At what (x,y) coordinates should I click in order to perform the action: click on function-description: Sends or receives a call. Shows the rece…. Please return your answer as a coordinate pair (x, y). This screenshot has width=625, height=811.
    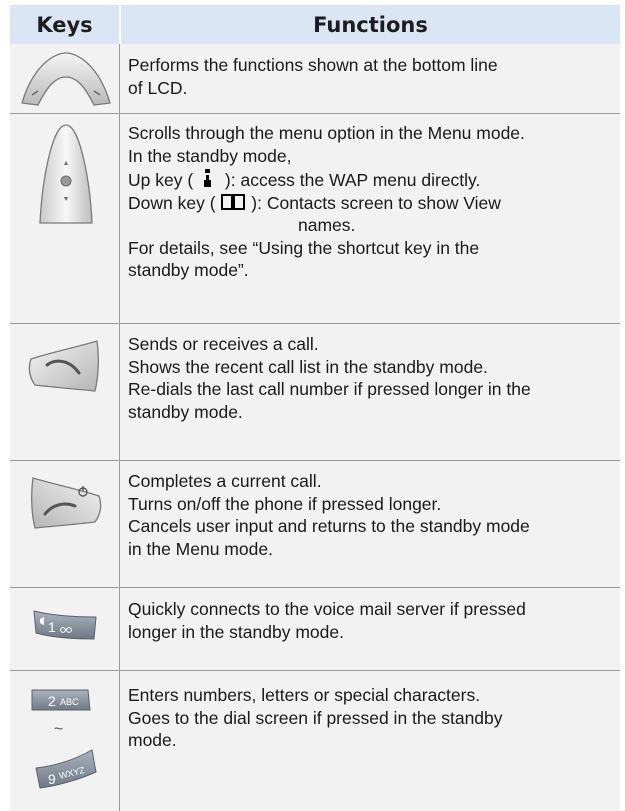
    Looking at the image, I should click on (371, 378).